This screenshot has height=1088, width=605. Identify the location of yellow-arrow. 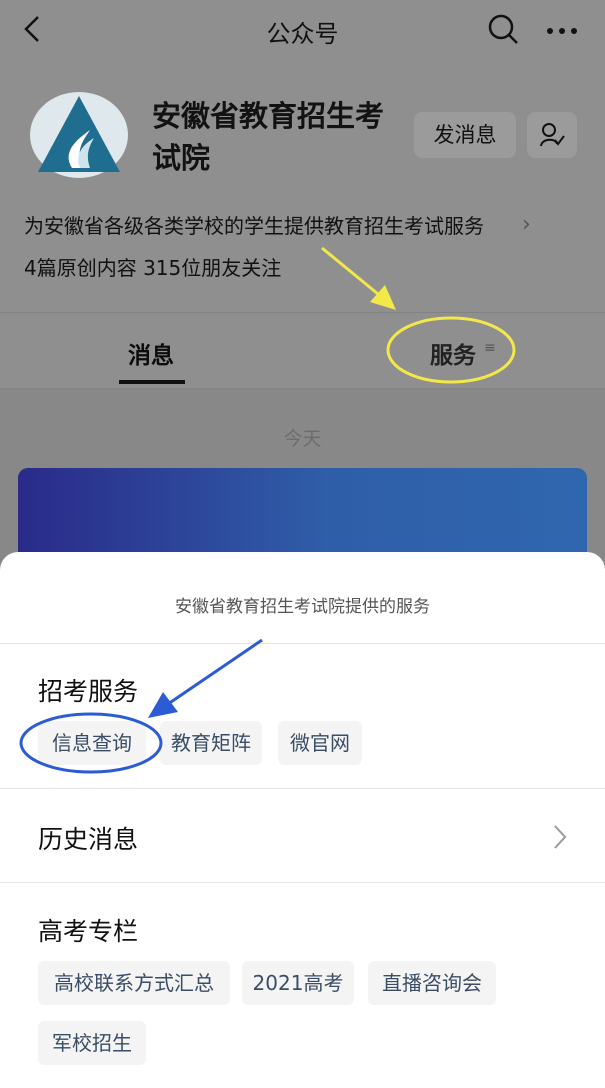
(350, 271).